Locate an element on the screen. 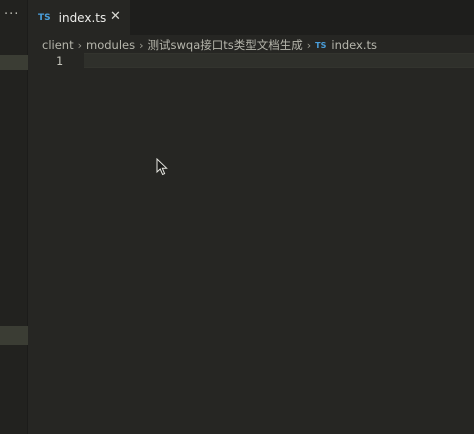 This screenshot has height=434, width=474. tab-label: index.ts is located at coordinates (82, 17).